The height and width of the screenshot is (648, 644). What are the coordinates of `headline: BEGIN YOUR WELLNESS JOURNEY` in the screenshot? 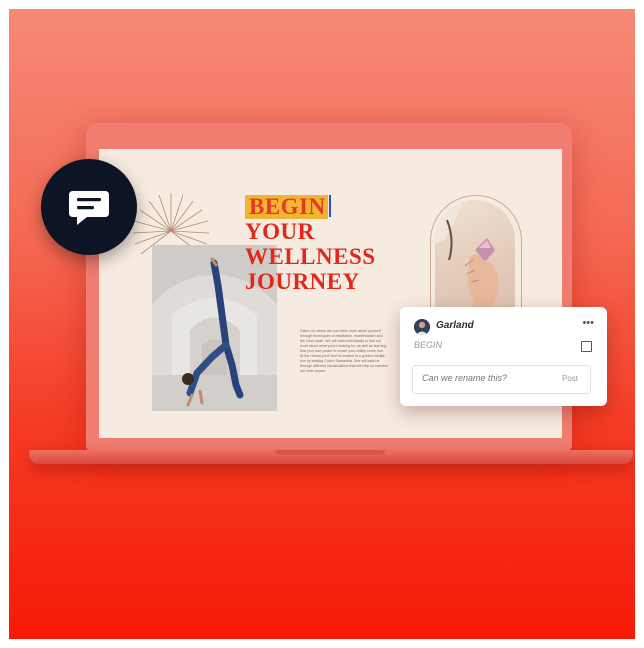 It's located at (310, 244).